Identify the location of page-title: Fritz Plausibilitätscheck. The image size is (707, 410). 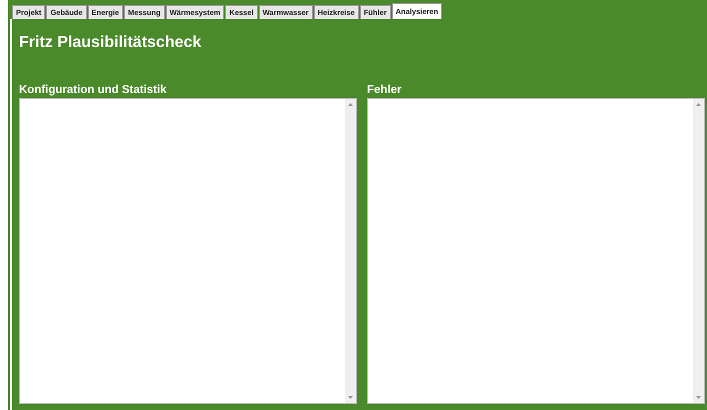
(110, 43).